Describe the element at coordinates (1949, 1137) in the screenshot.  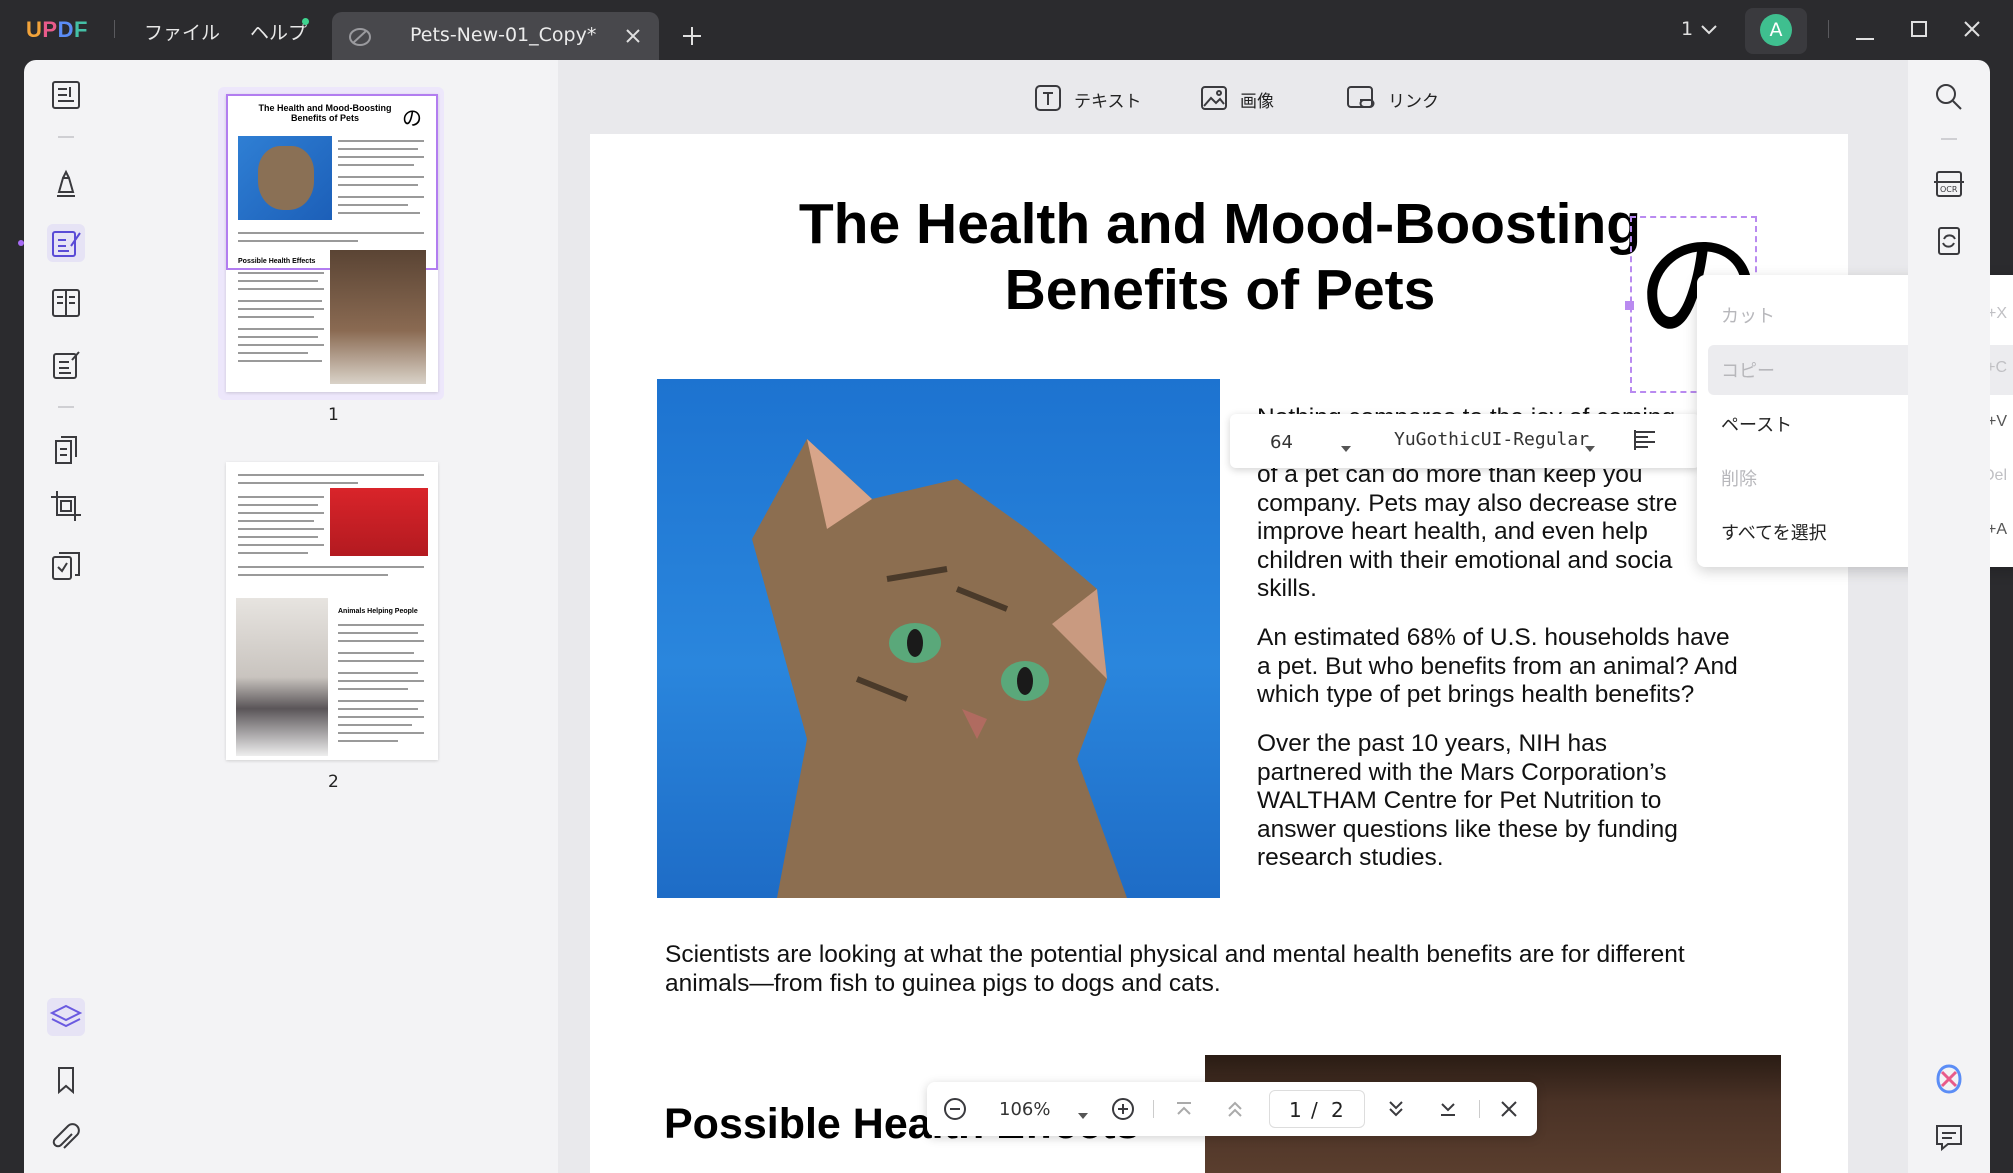
I see `comments-panel-icon` at that location.